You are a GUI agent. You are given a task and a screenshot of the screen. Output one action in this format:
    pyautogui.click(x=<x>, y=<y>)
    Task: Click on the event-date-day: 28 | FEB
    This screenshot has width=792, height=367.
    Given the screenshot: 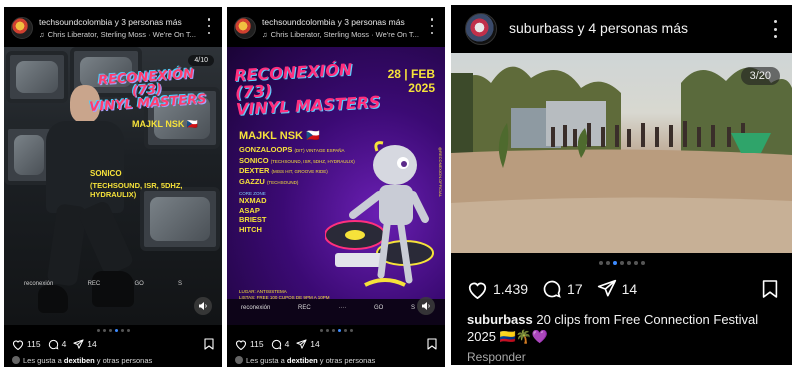 What is the action you would take?
    pyautogui.click(x=411, y=74)
    